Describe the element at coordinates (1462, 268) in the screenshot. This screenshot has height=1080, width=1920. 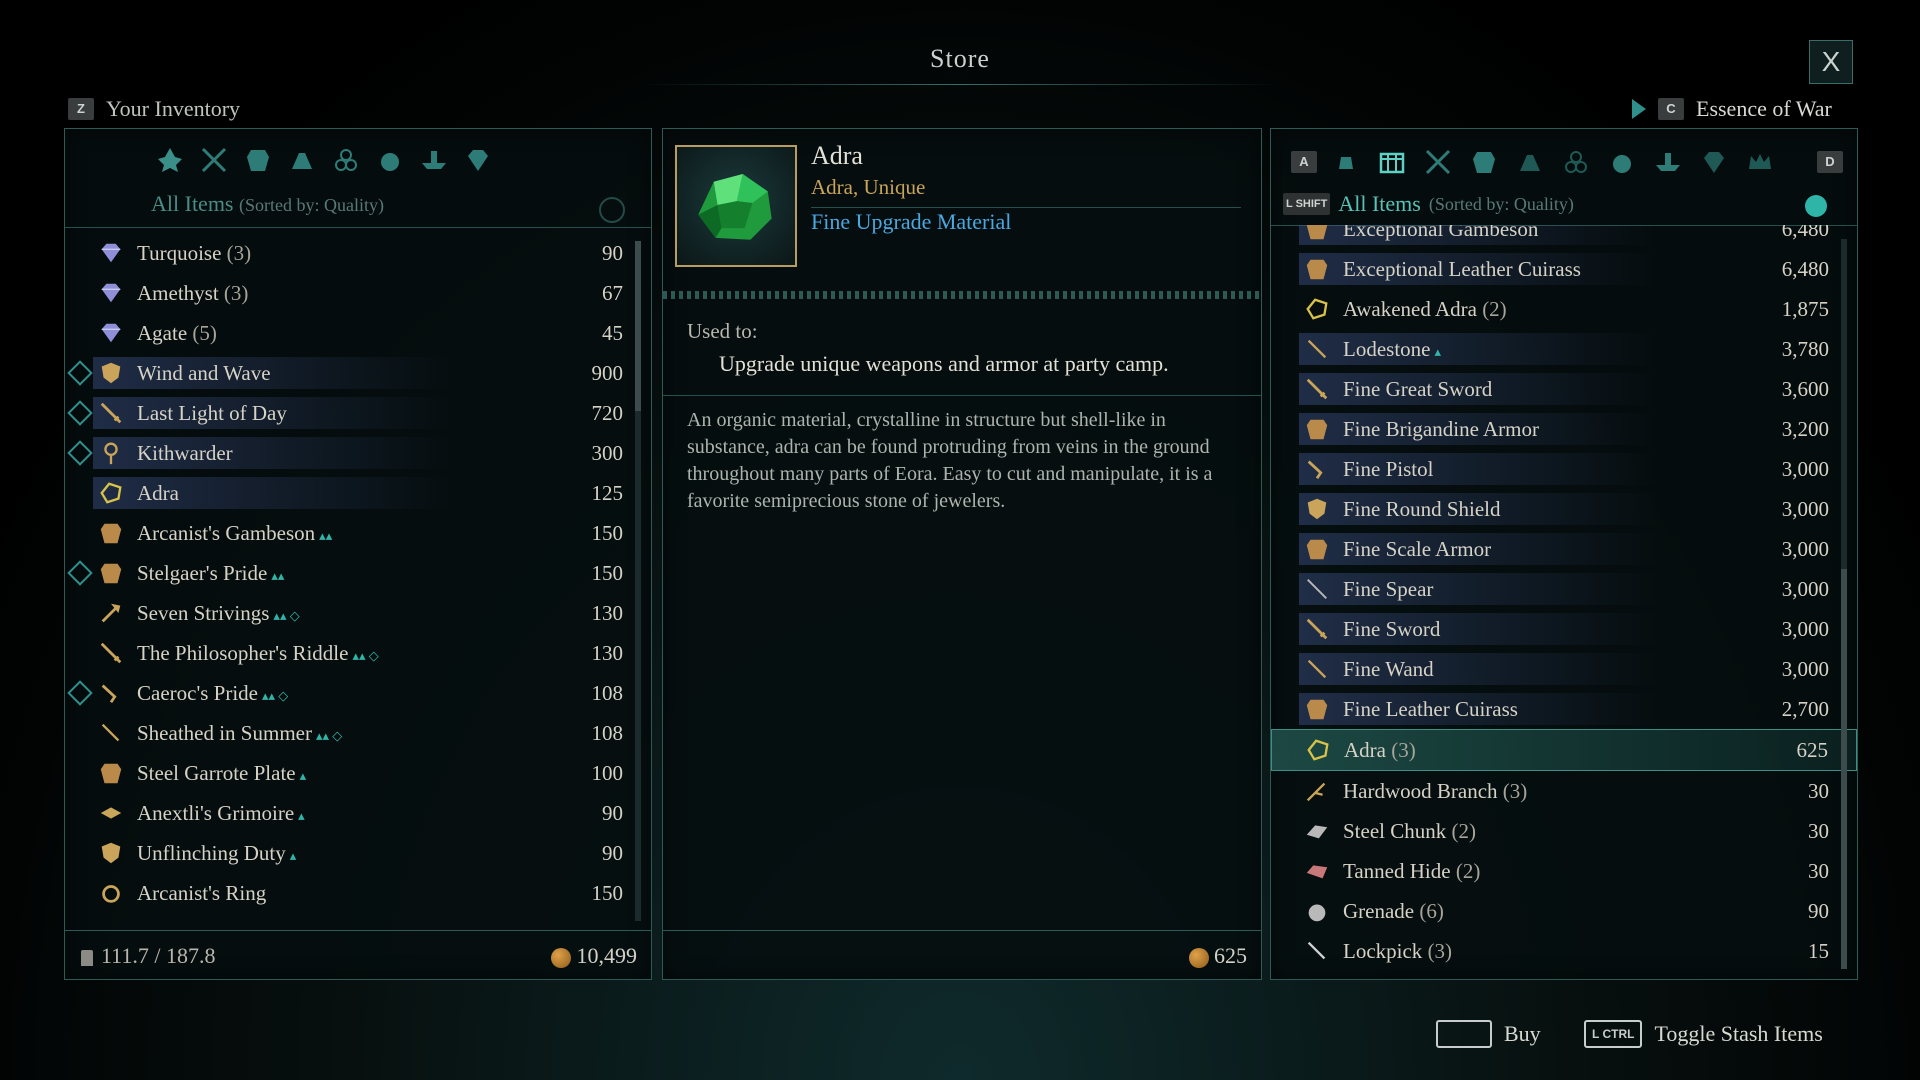
I see `item-name-text: Exceptional Leather Cuirass` at that location.